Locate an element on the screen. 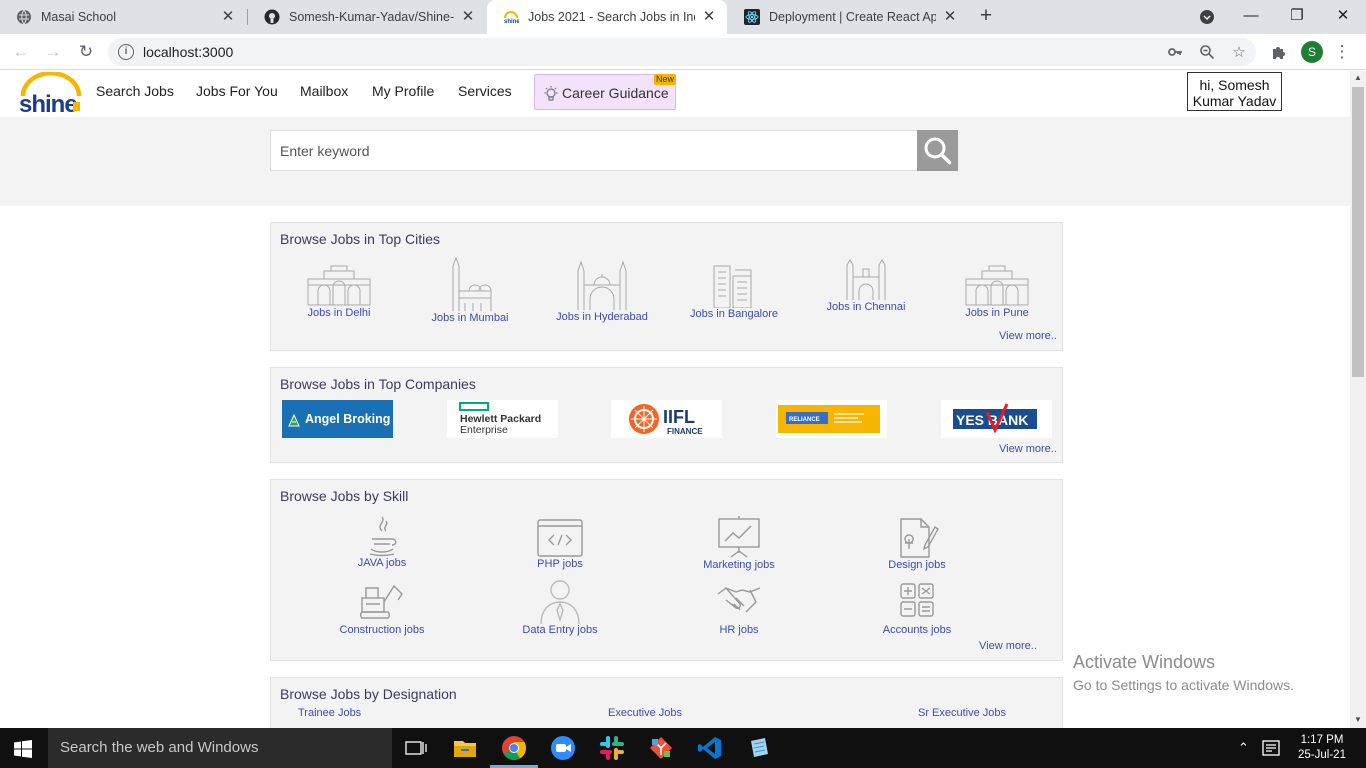  forward-arrow-icon: → is located at coordinates (53, 52).